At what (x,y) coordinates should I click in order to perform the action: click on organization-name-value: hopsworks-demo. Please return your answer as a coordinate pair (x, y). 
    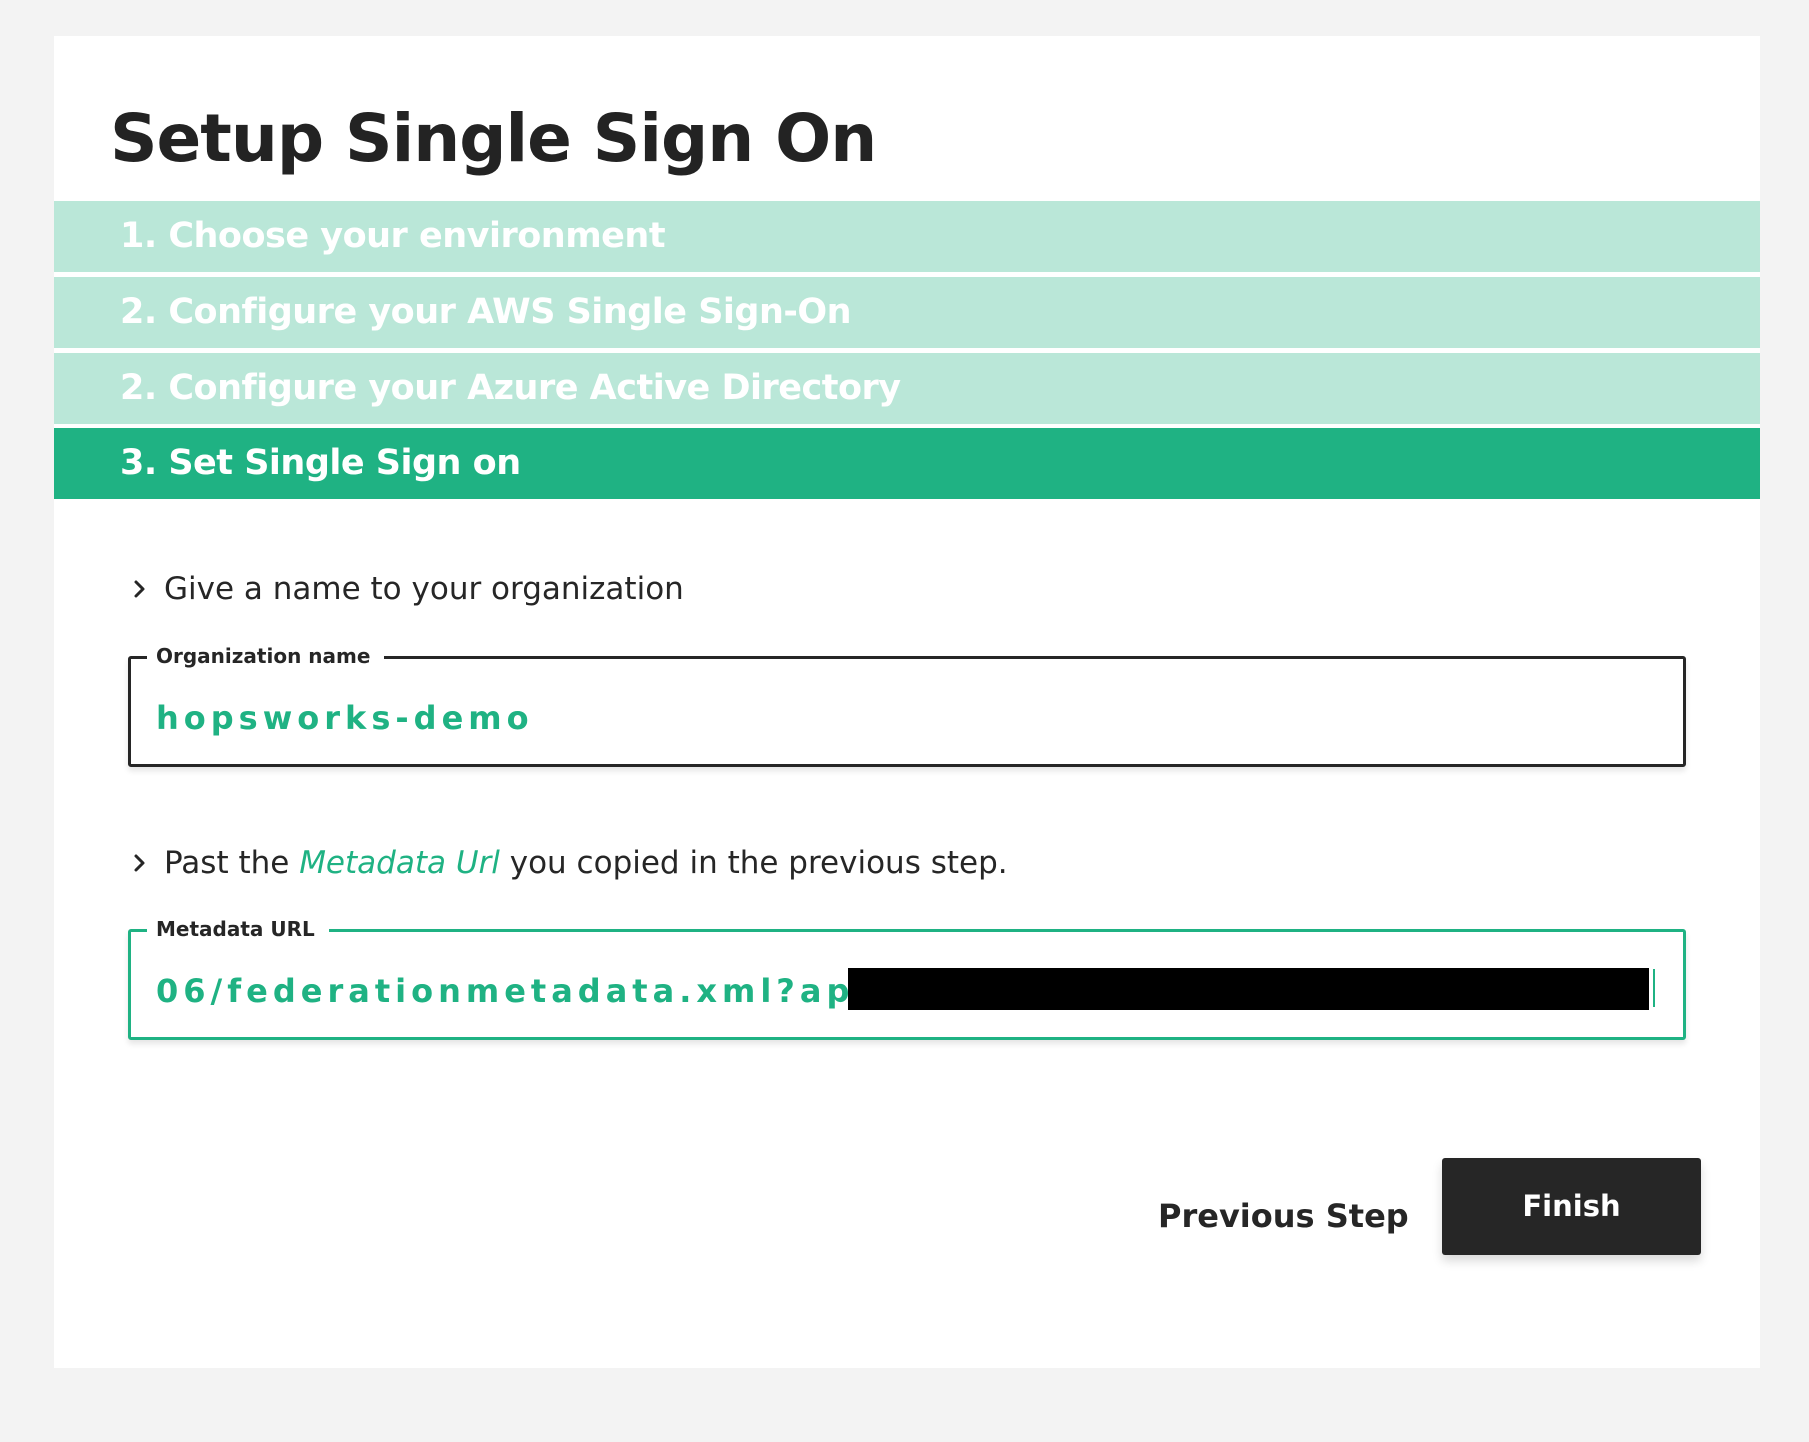
    Looking at the image, I should click on (345, 718).